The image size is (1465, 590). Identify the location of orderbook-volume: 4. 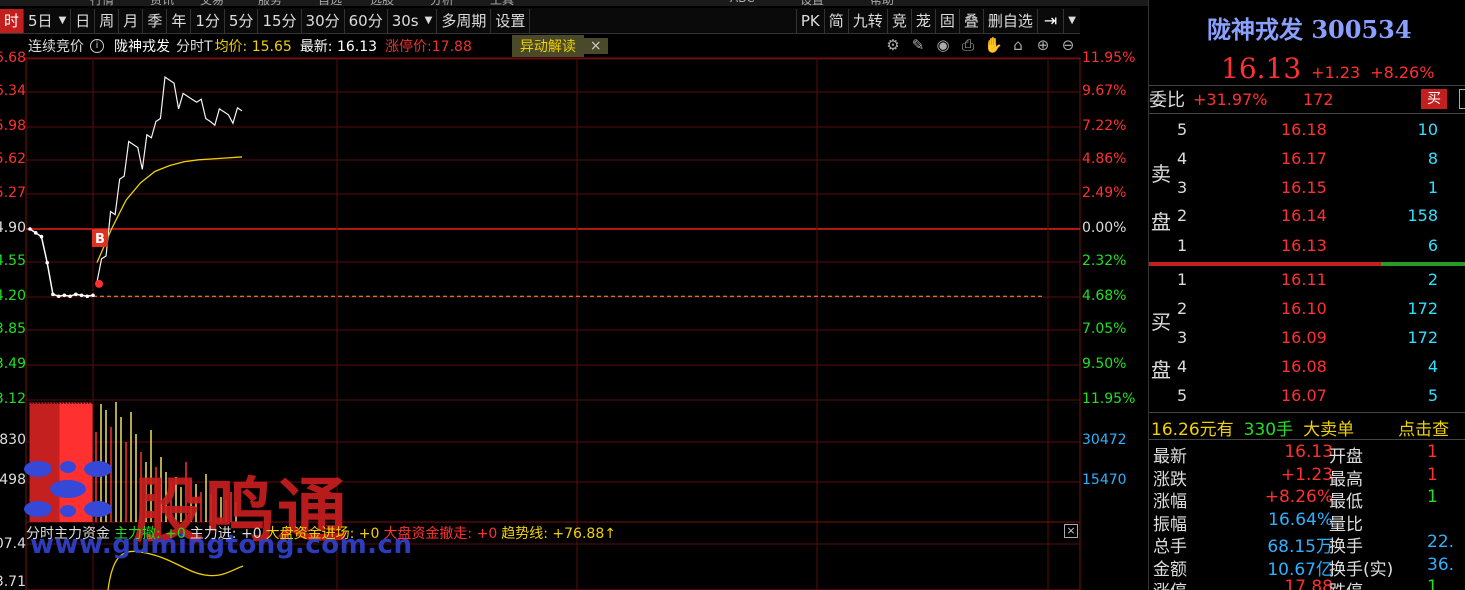
(1432, 366).